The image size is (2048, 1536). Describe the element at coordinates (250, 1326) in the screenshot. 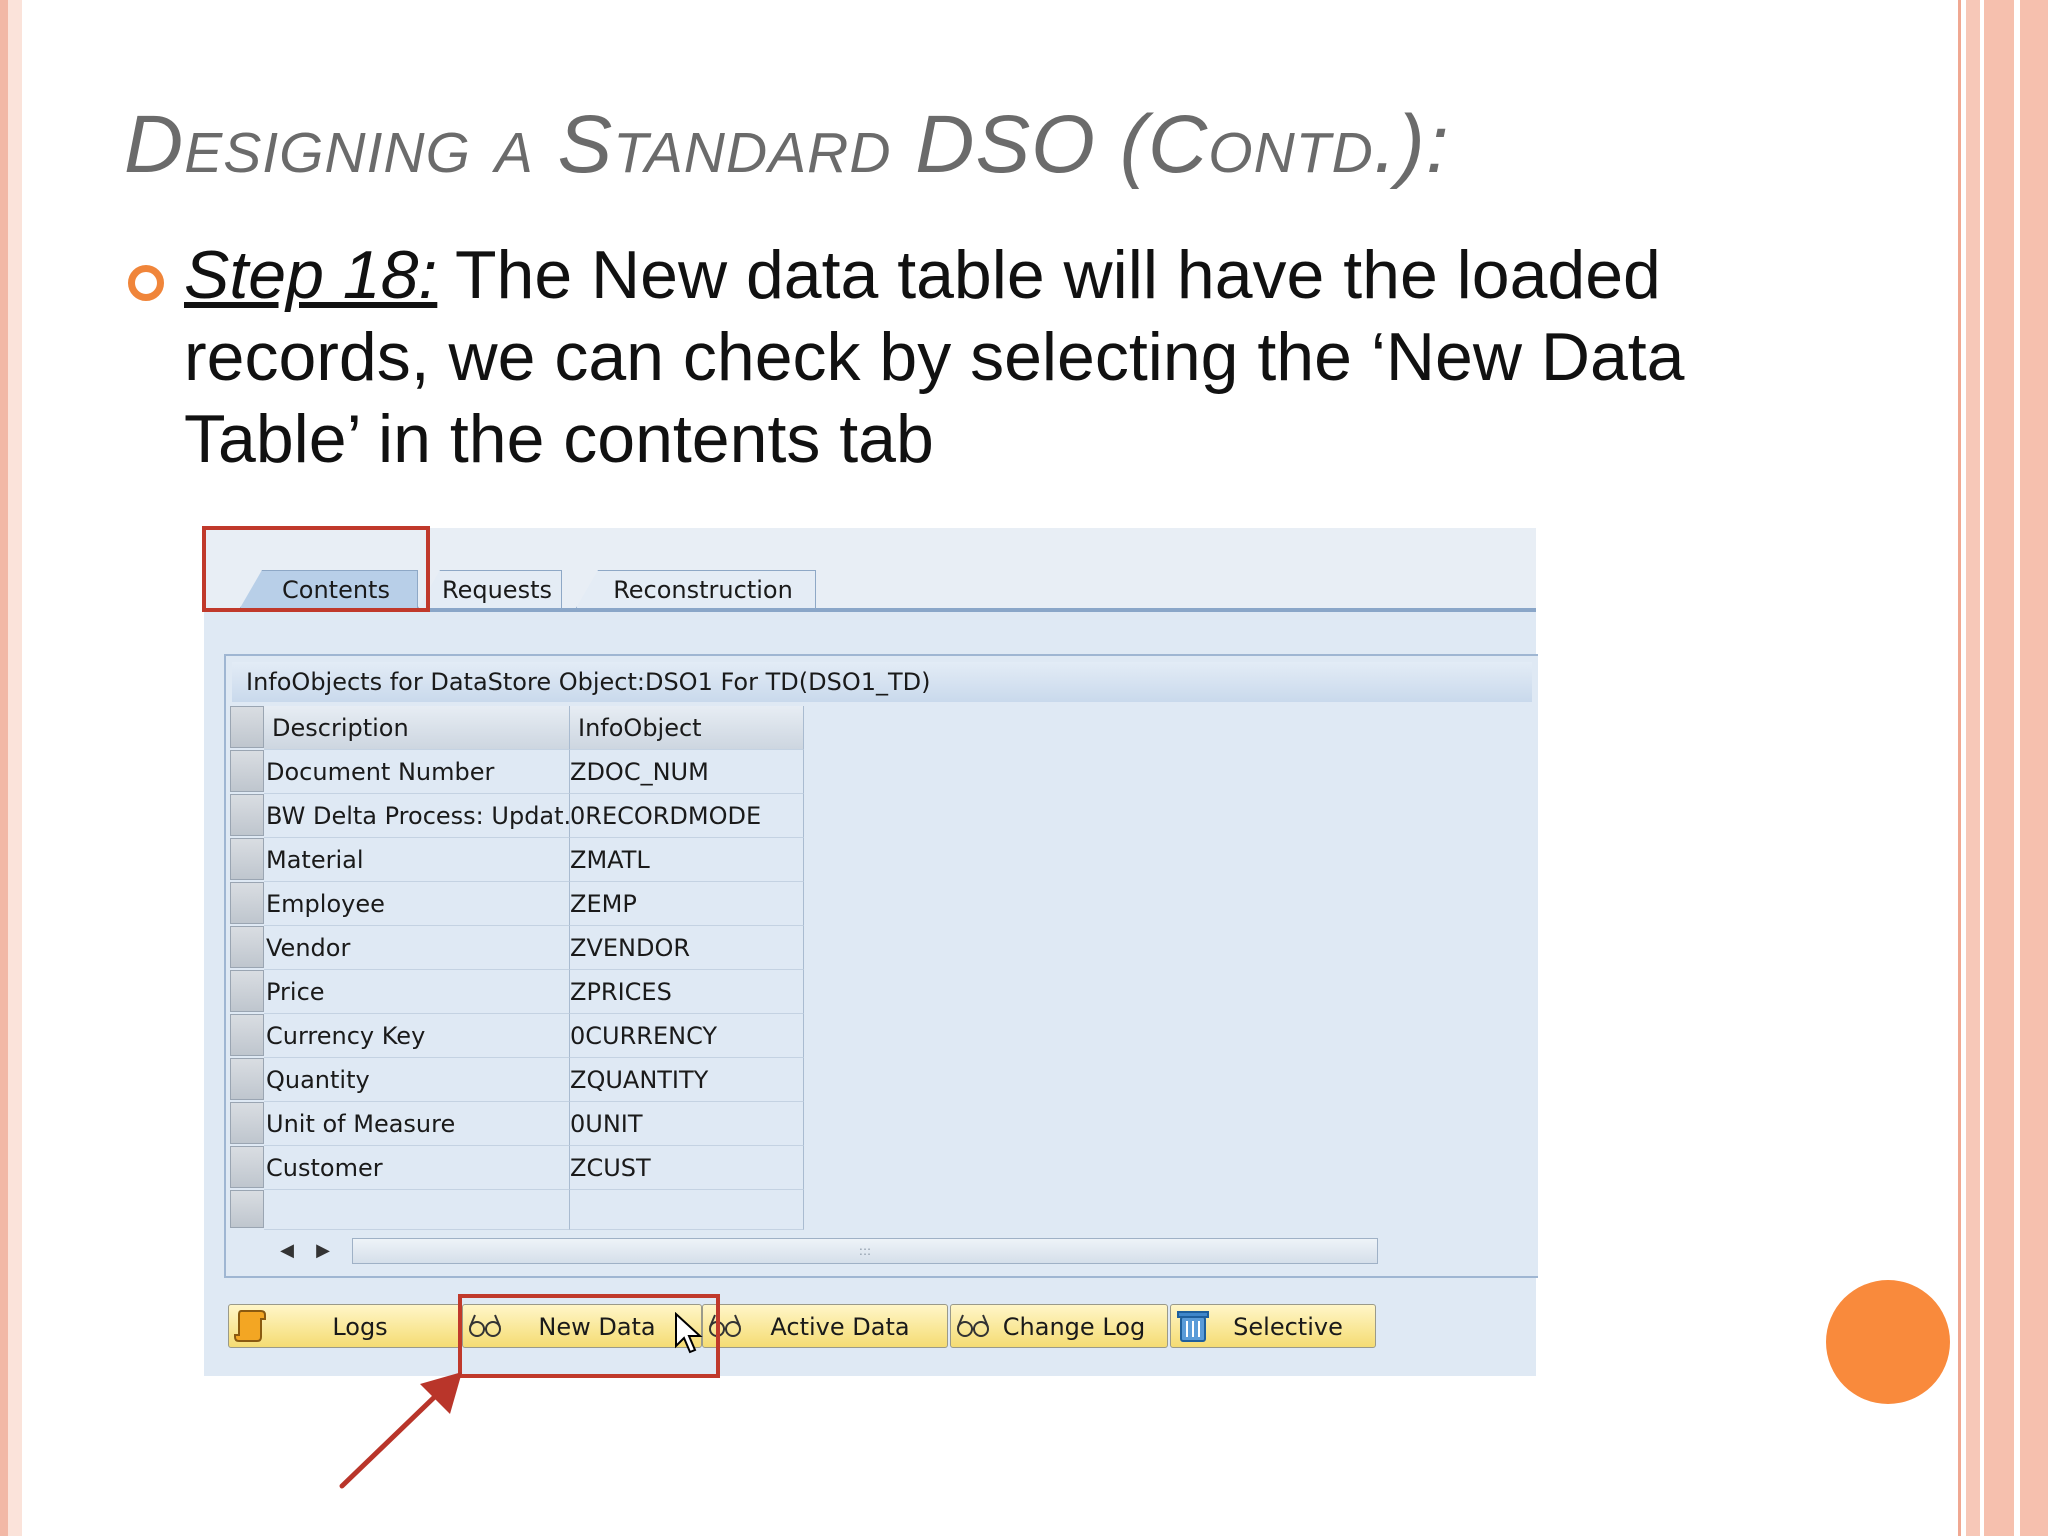

I see `scroll-icon` at that location.